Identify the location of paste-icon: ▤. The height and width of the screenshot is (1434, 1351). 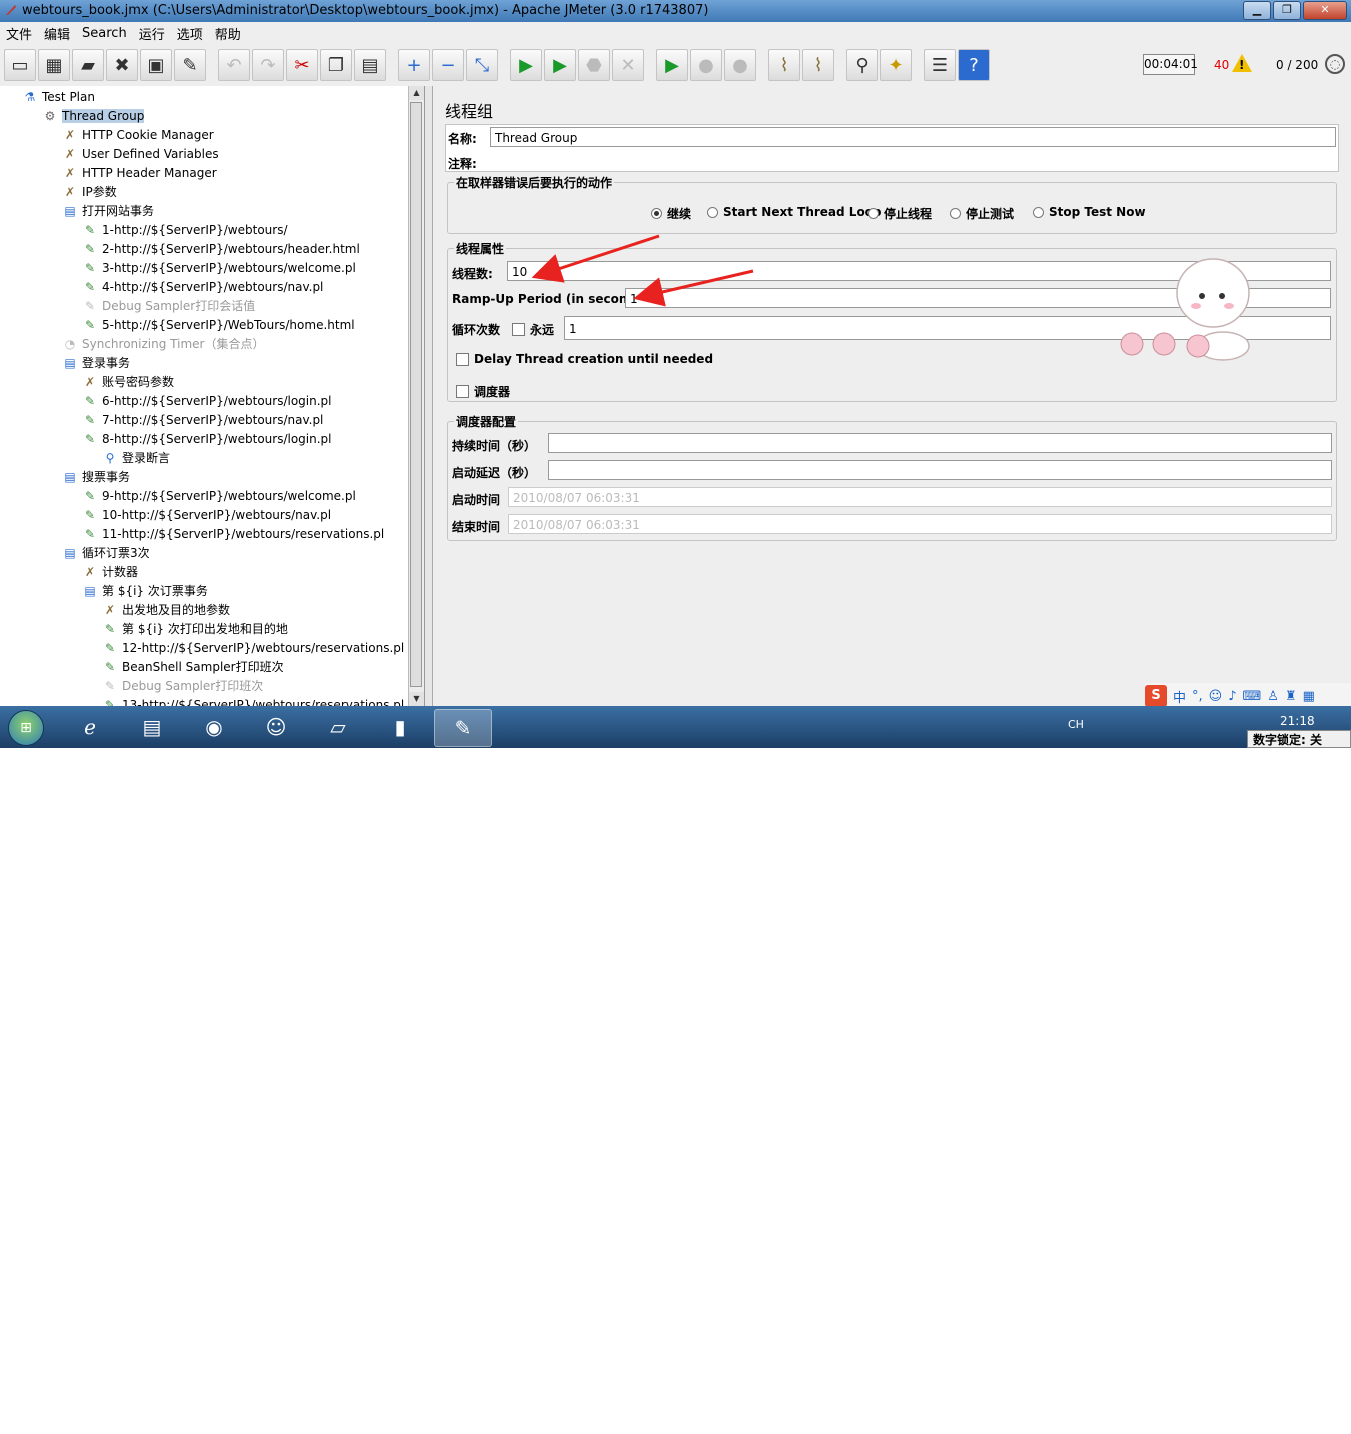
(370, 65).